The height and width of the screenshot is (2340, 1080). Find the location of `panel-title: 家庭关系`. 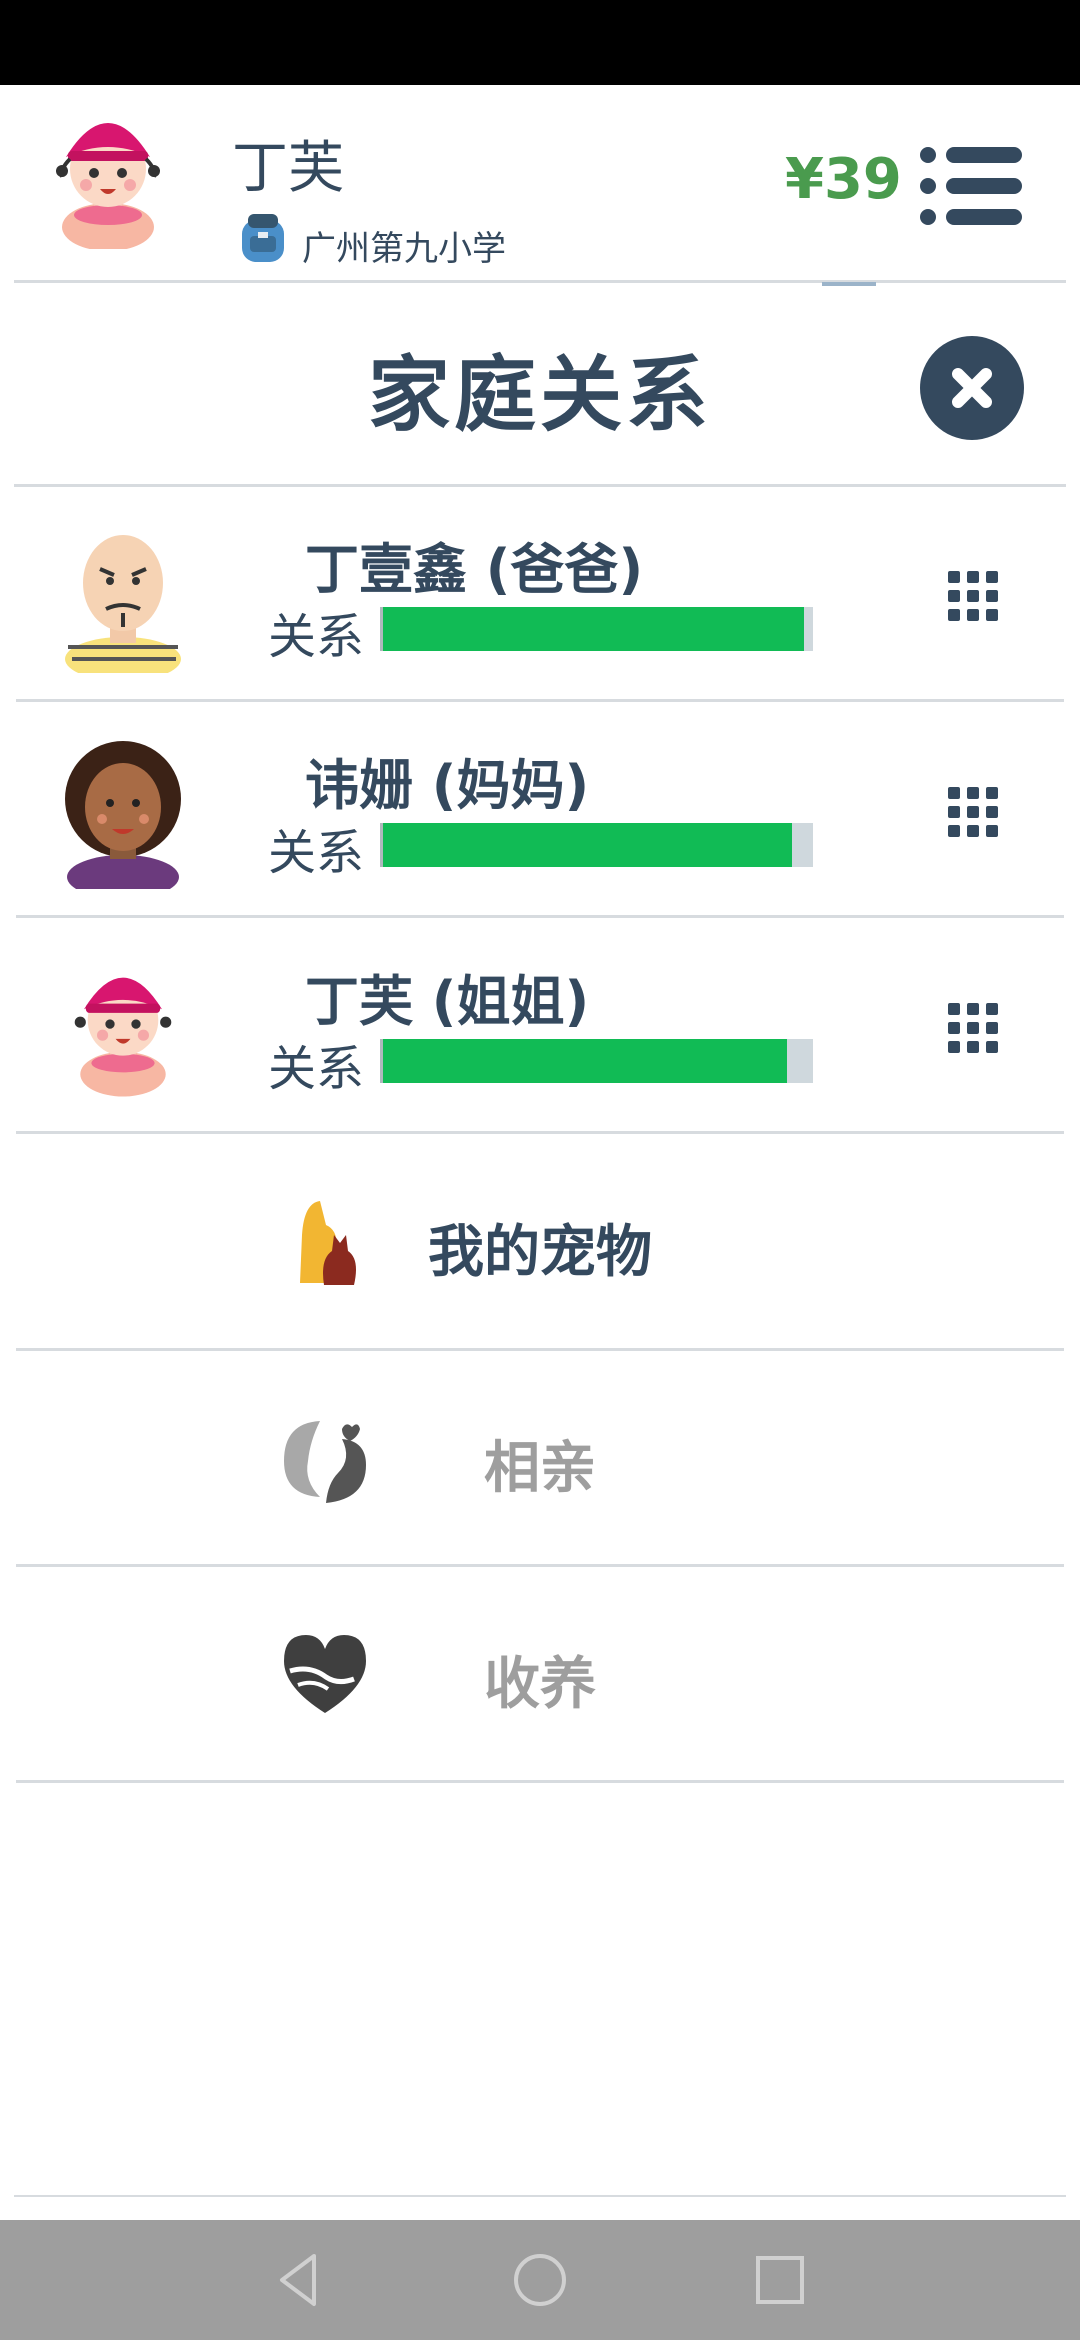

panel-title: 家庭关系 is located at coordinates (539, 395).